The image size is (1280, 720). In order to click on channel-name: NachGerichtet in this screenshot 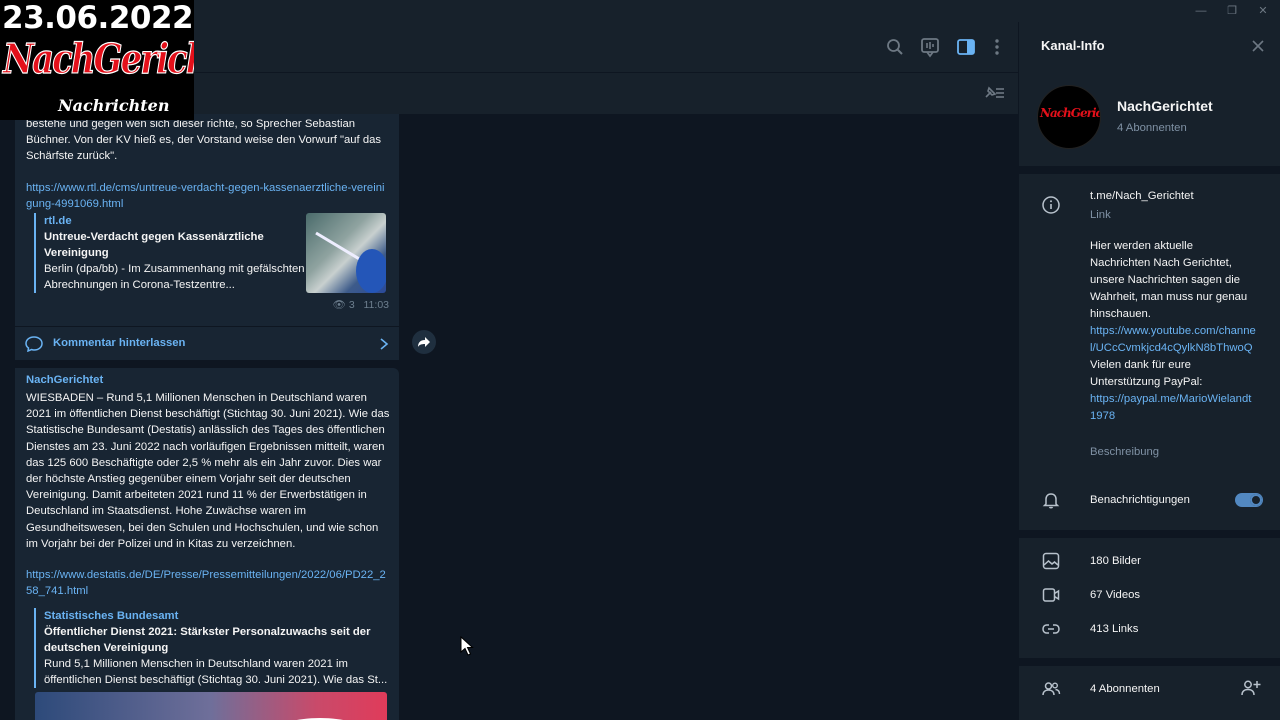, I will do `click(1165, 106)`.